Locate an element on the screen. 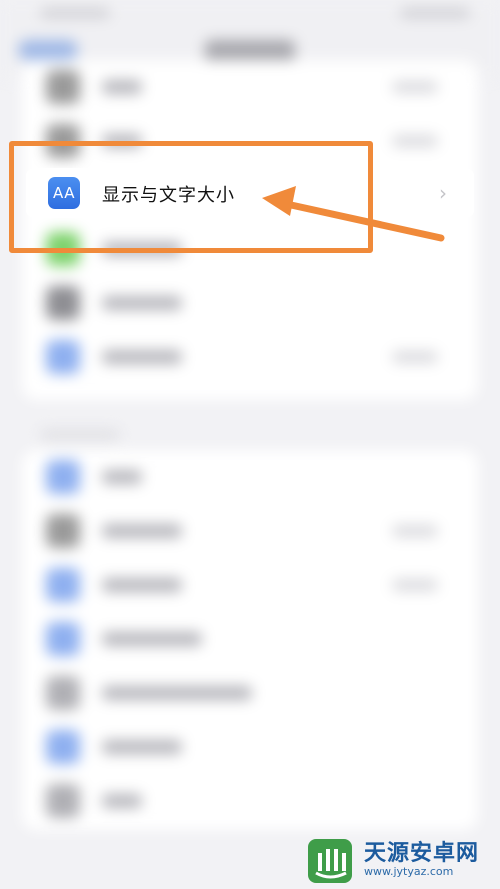 This screenshot has width=500, height=889. watermark-url: www.jytyaz.com is located at coordinates (409, 871).